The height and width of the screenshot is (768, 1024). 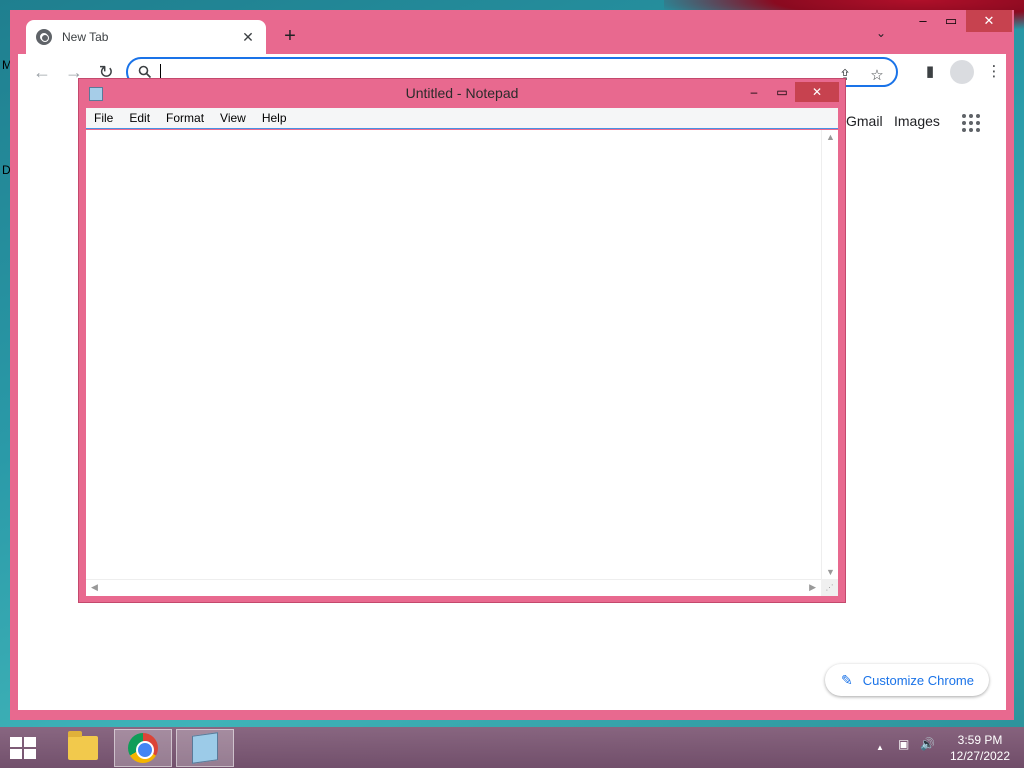 What do you see at coordinates (42, 72) in the screenshot?
I see `back-icon: ←` at bounding box center [42, 72].